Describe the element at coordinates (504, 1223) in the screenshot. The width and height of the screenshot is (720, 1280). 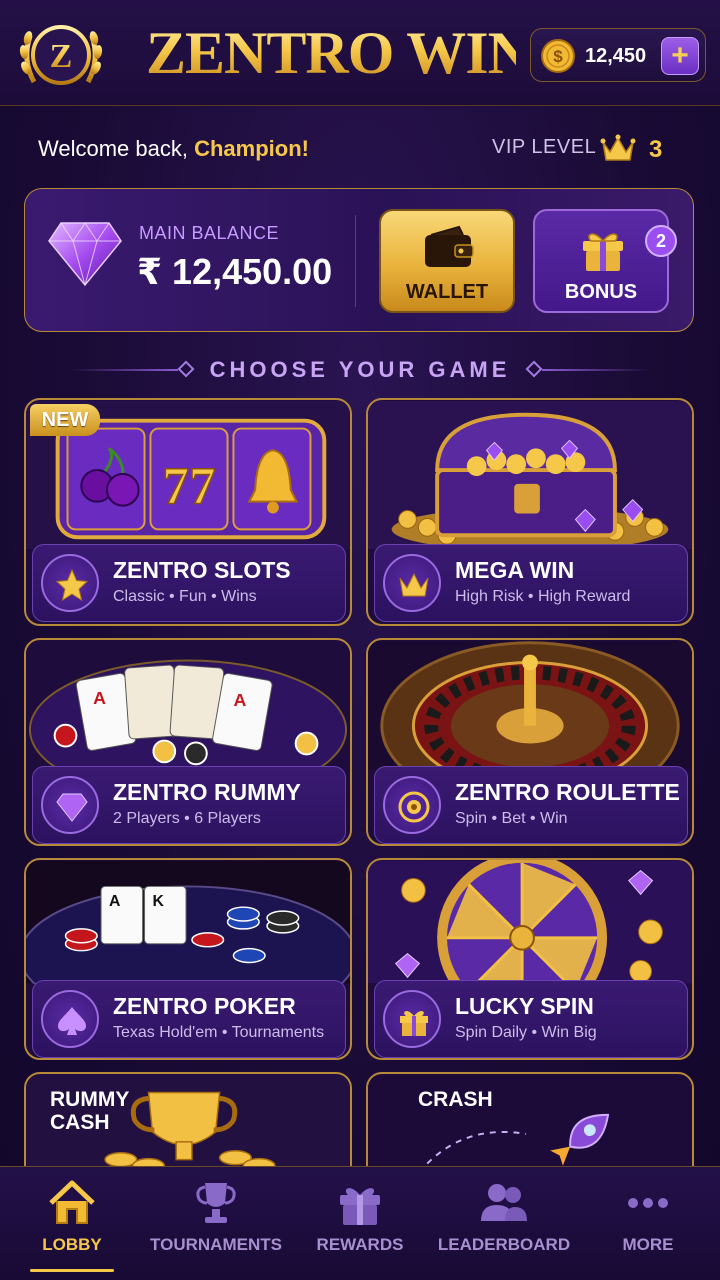
I see `nav-leaderboard: LEADERBOARD` at that location.